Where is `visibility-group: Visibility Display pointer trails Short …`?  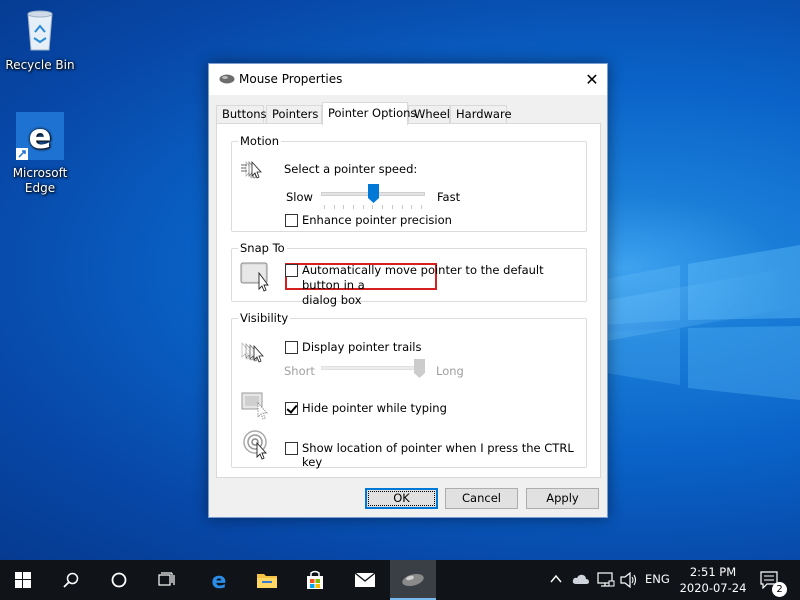 visibility-group: Visibility Display pointer trails Short … is located at coordinates (409, 390).